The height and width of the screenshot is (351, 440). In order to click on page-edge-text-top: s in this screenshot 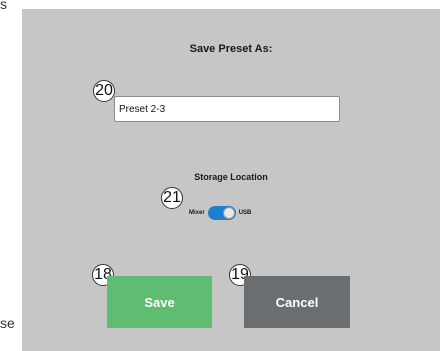, I will do `click(3, 6)`.